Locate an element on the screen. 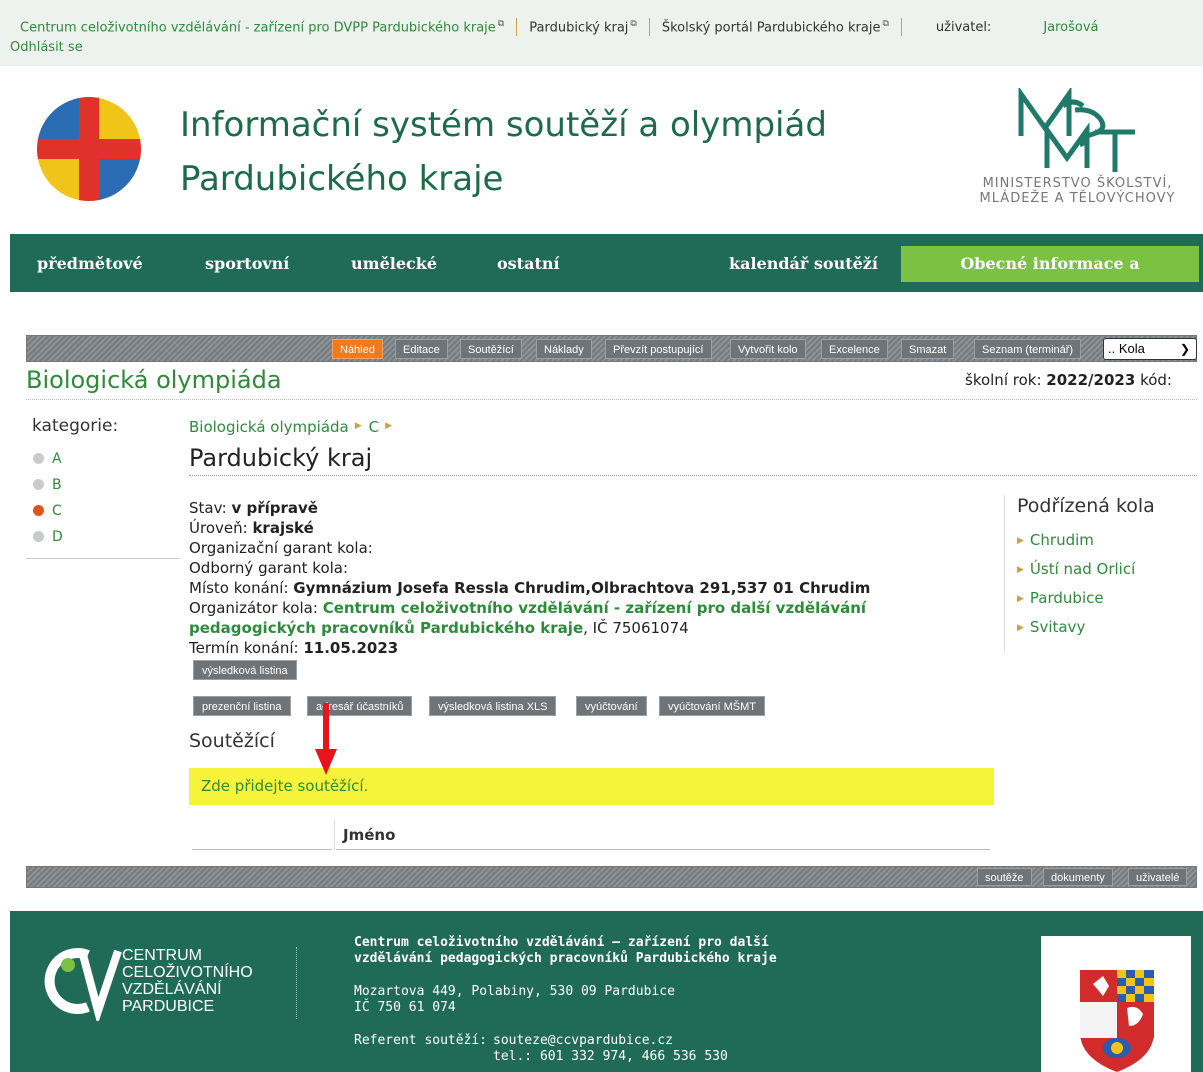 The image size is (1203, 1072). tab-nahled: Náhled is located at coordinates (357, 349).